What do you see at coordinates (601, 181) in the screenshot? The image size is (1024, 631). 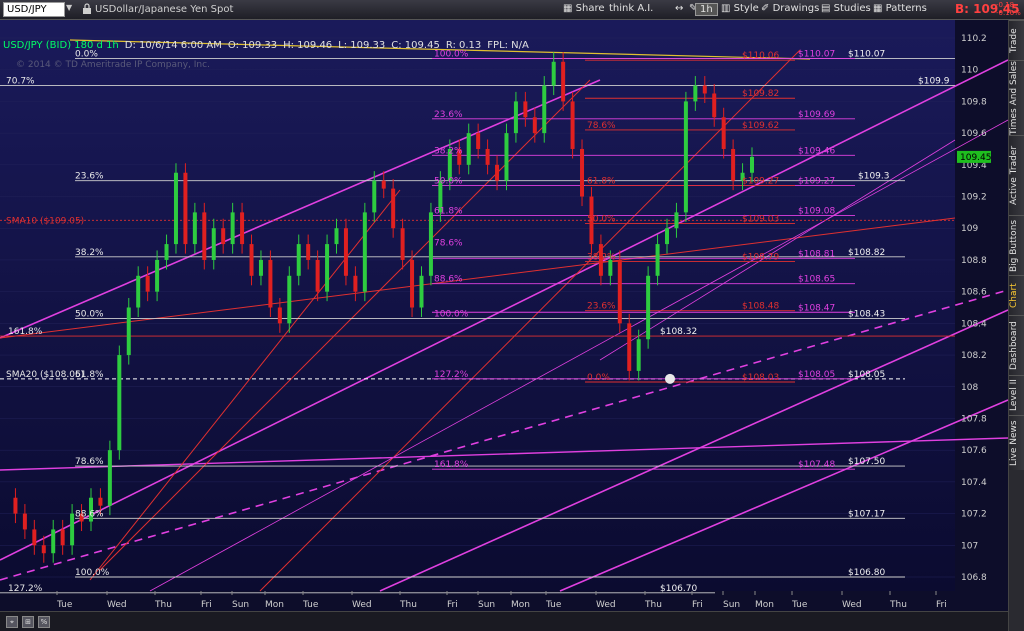 I see `fib-red-label: 61.8%` at bounding box center [601, 181].